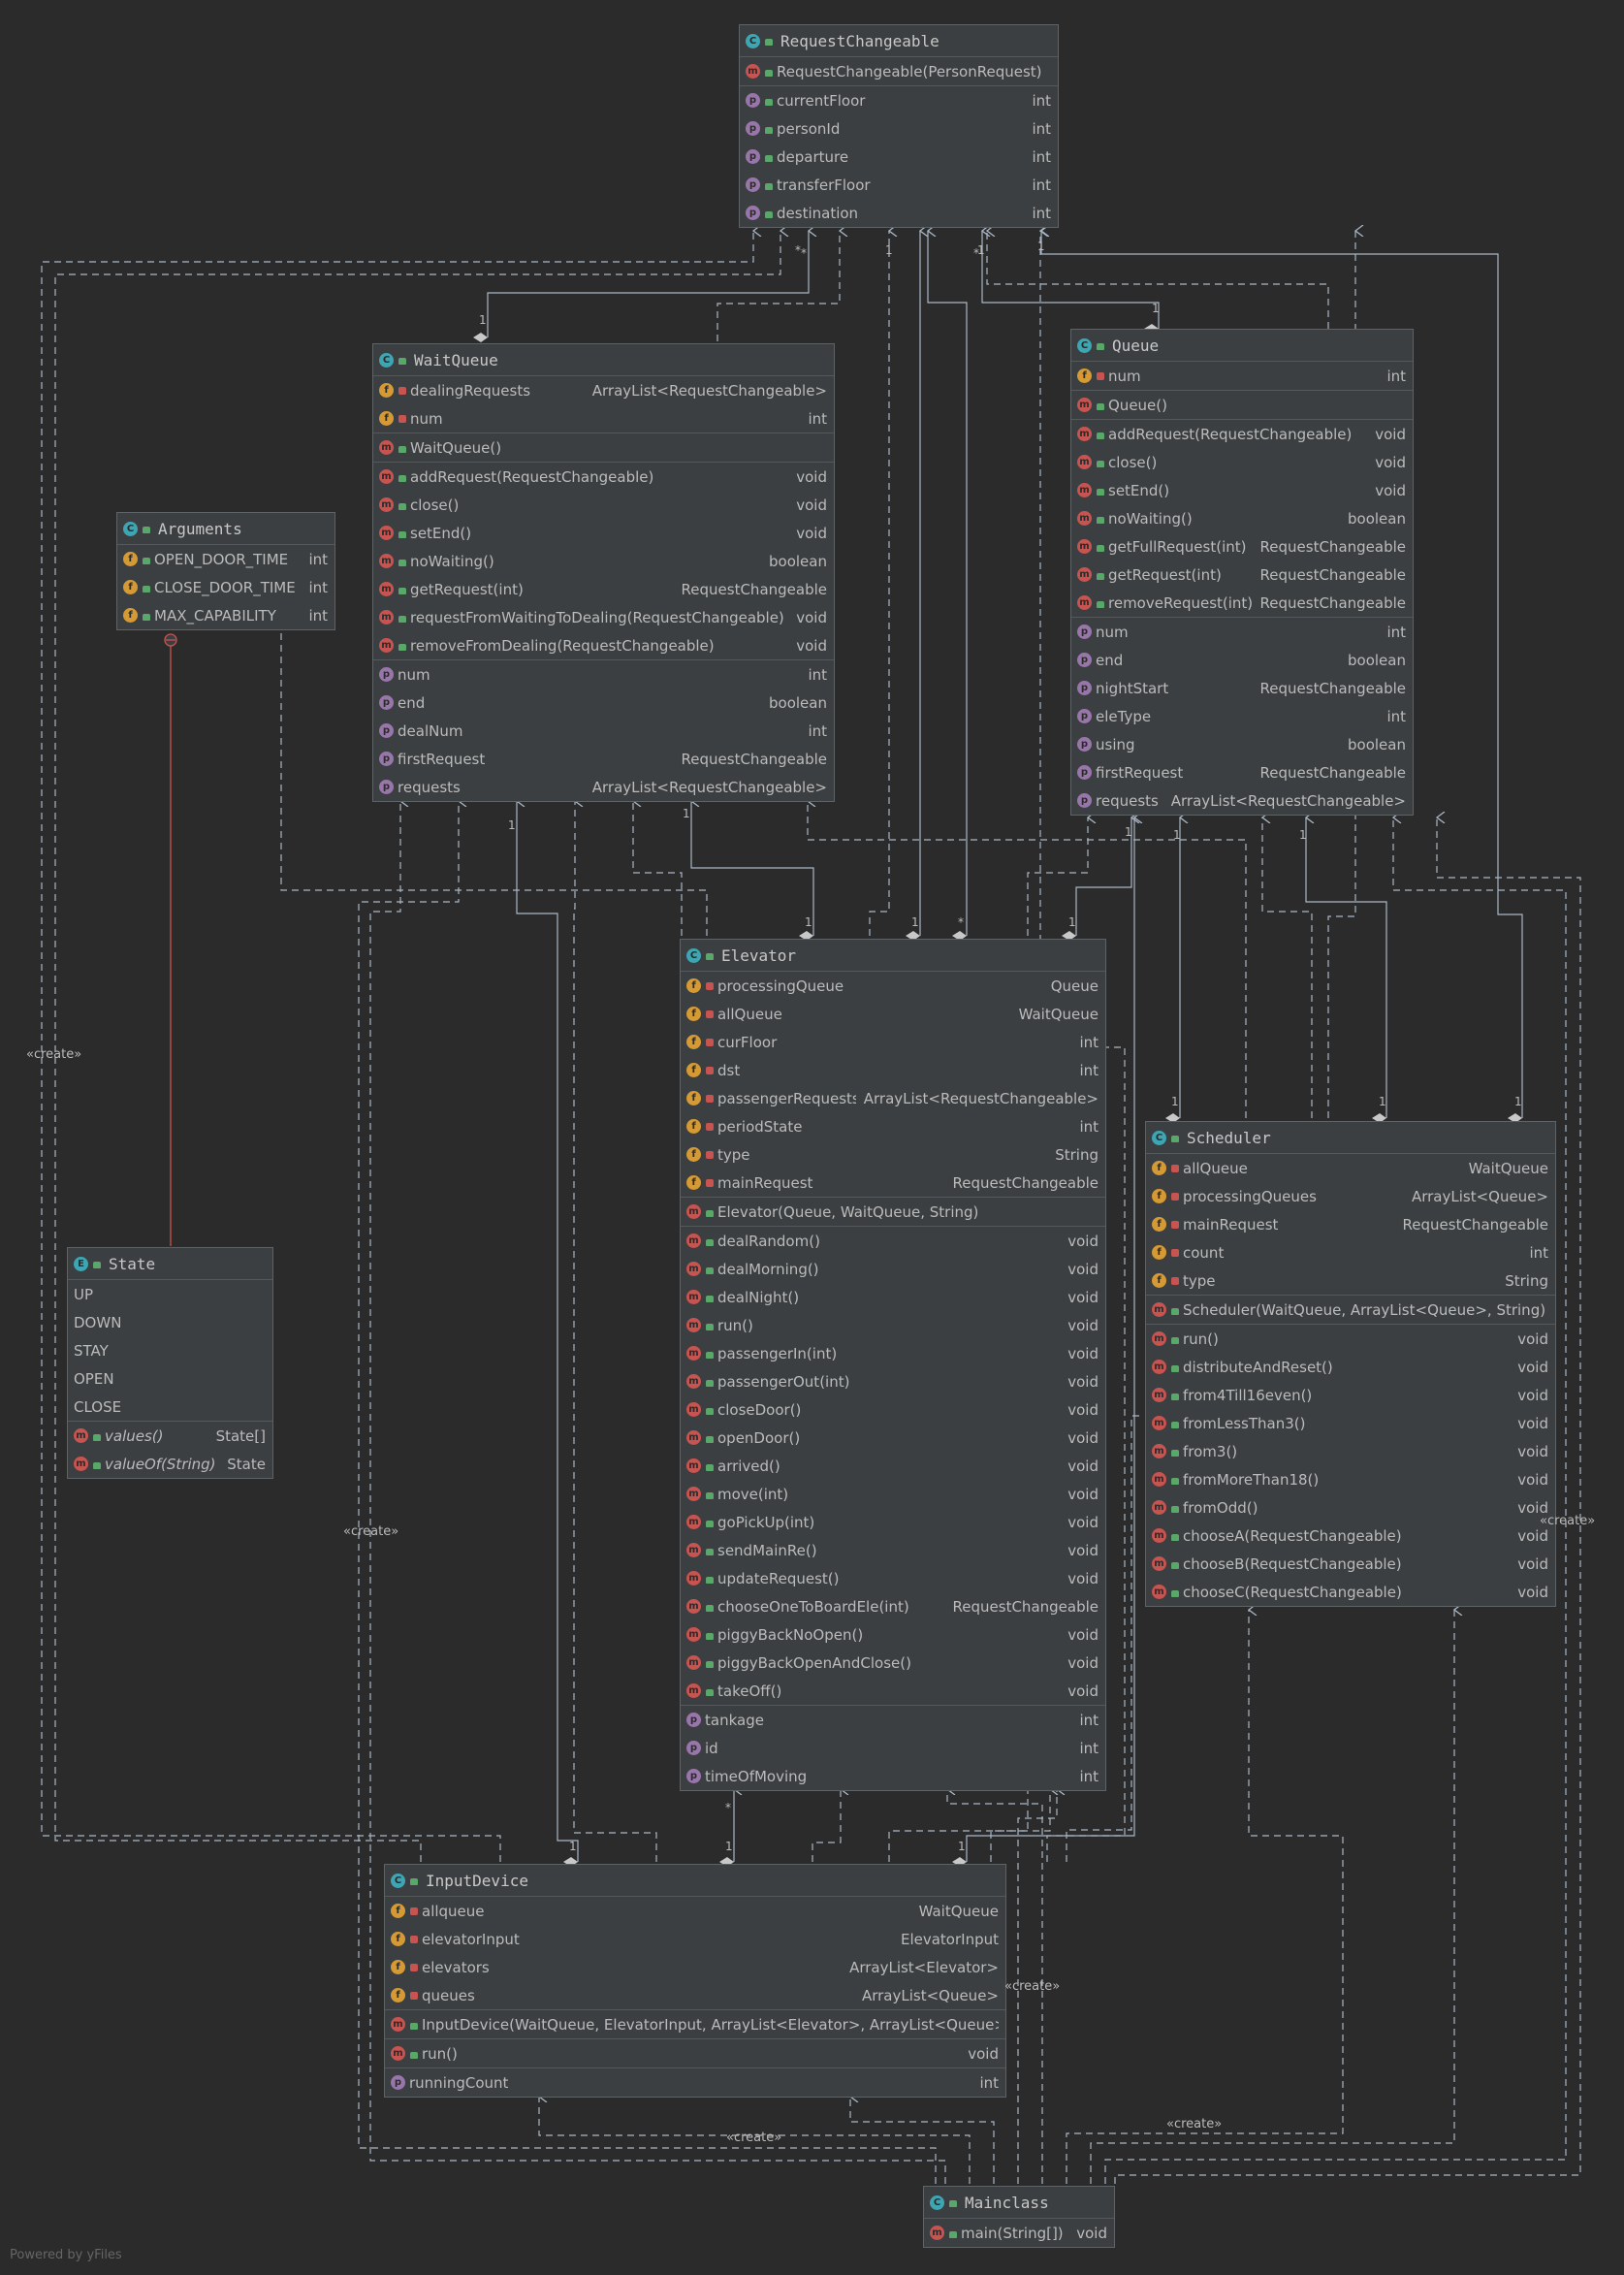 The image size is (1624, 2275). Describe the element at coordinates (893, 1070) in the screenshot. I see `member-row: f dst int` at that location.